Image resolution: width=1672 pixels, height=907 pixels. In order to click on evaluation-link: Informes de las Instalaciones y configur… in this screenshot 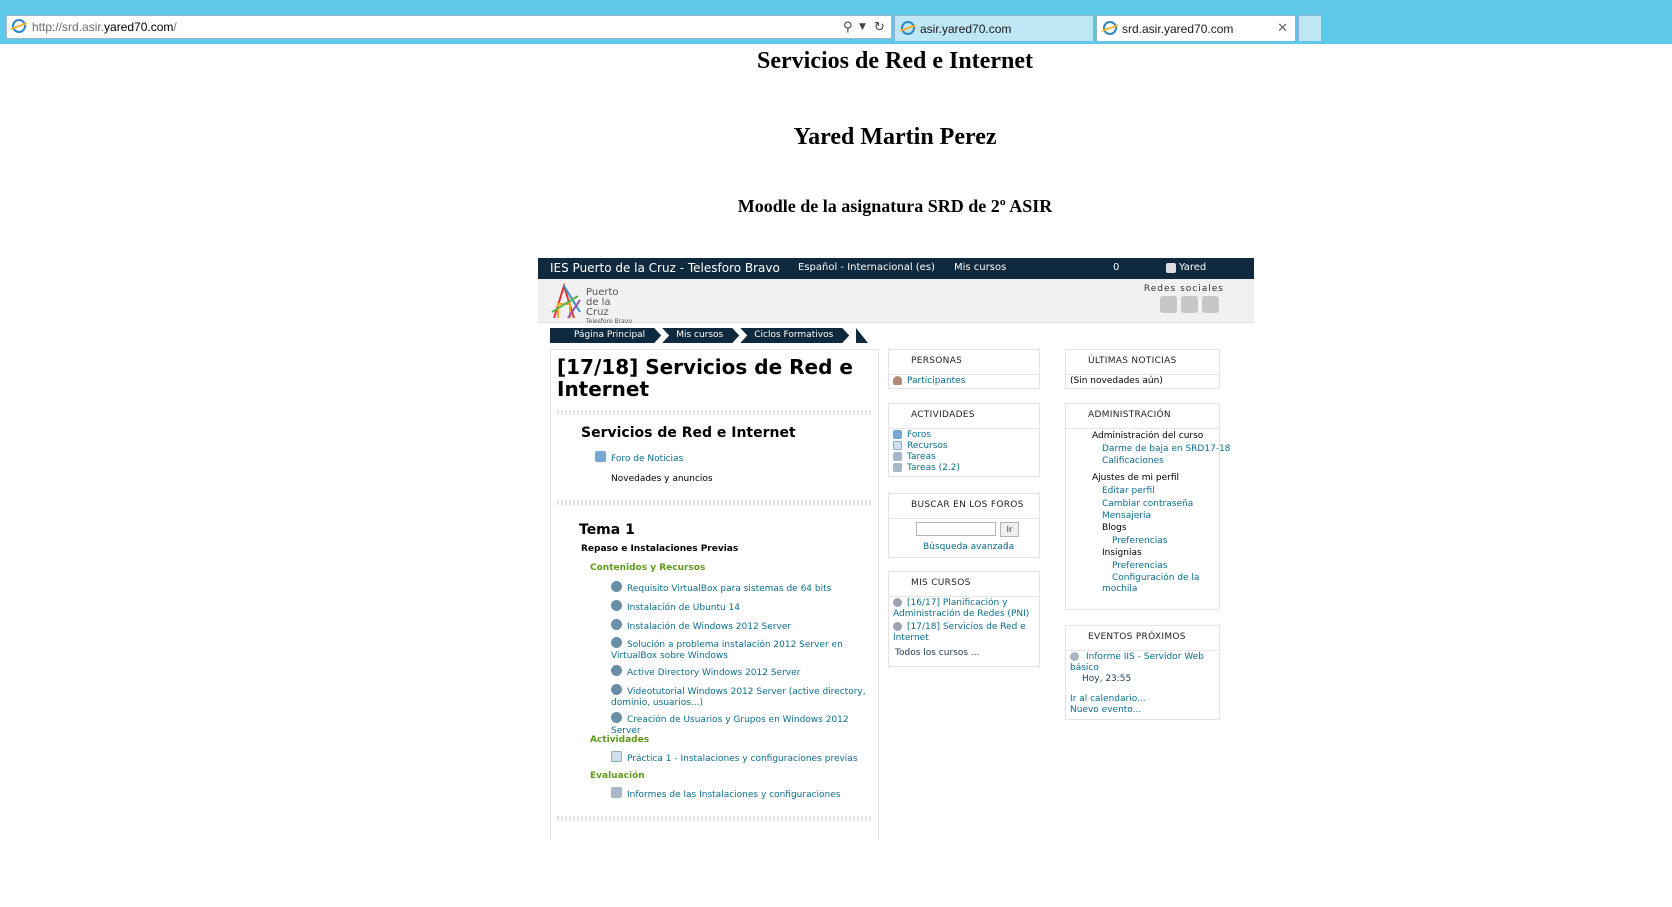, I will do `click(734, 795)`.